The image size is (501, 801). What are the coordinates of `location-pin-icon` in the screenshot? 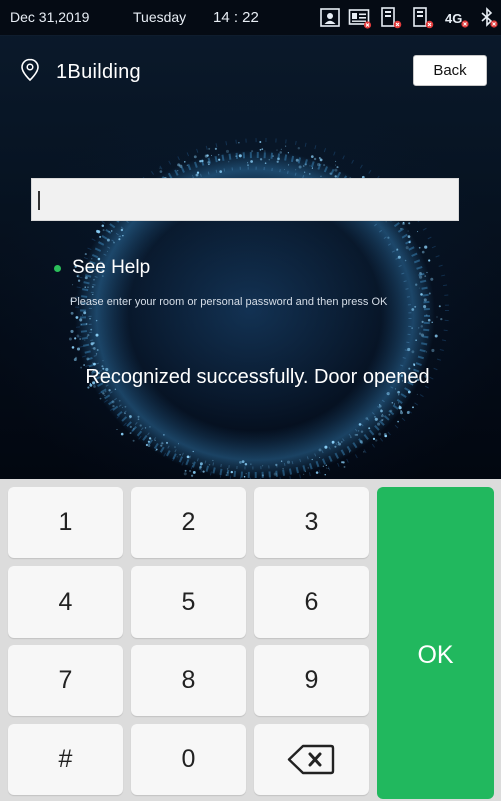 It's located at (30, 70).